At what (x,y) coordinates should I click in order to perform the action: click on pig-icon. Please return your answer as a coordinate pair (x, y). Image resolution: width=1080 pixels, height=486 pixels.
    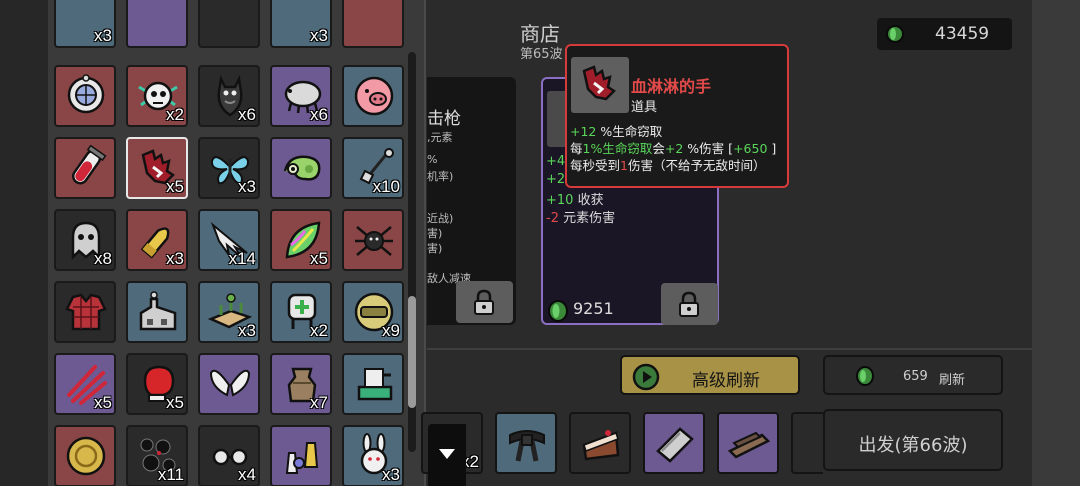
    Looking at the image, I should click on (374, 96).